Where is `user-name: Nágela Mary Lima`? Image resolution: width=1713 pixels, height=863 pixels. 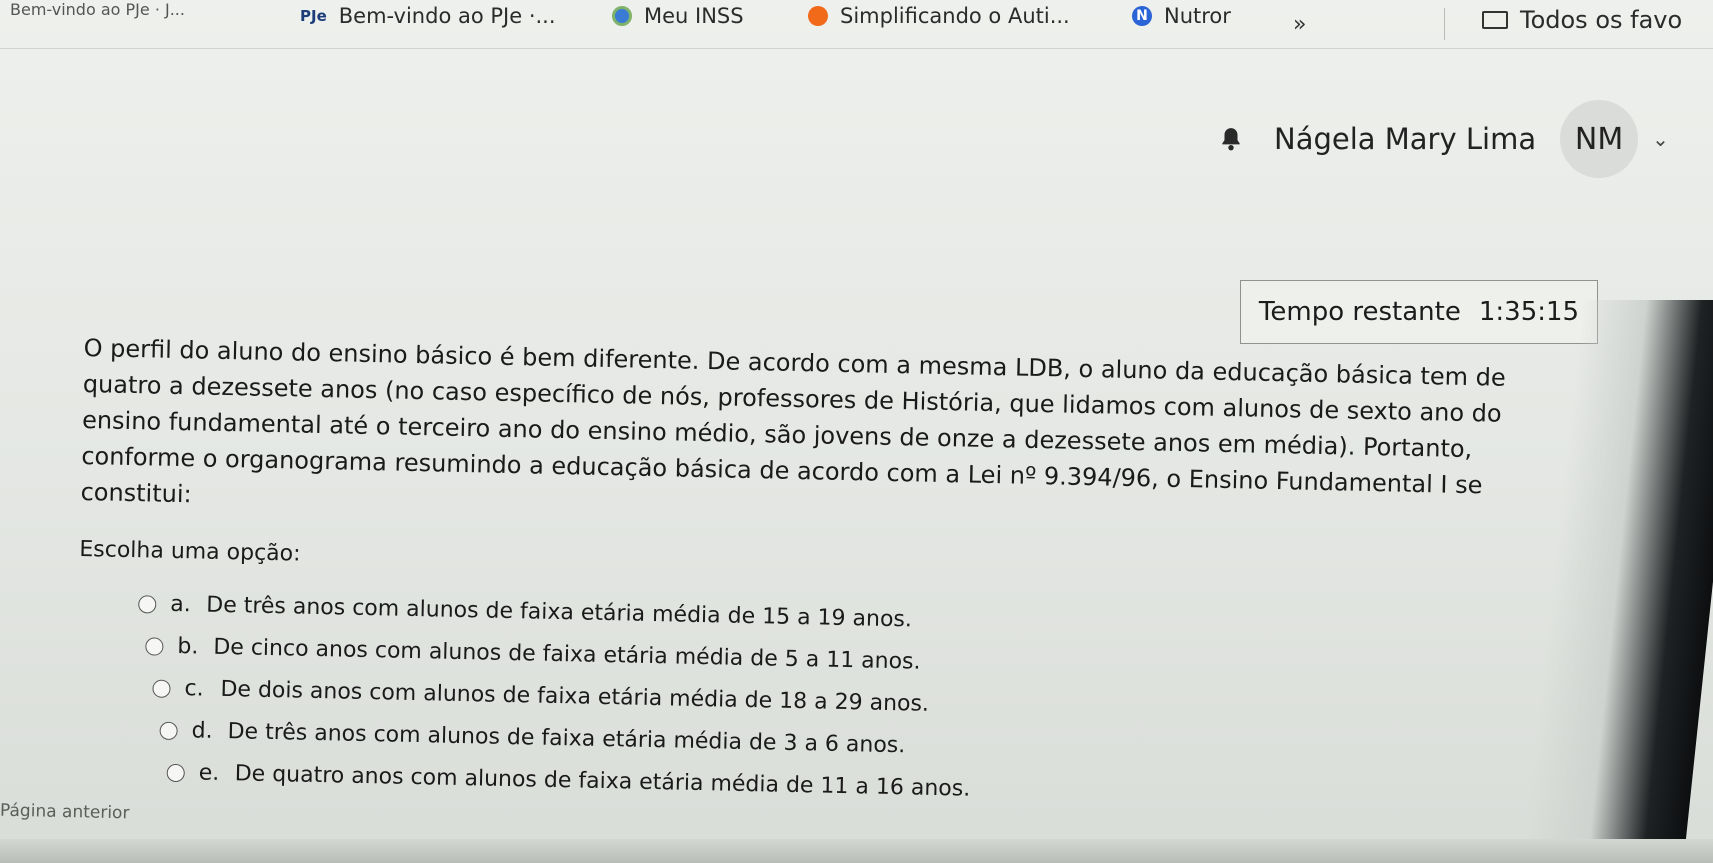 user-name: Nágela Mary Lima is located at coordinates (1405, 139).